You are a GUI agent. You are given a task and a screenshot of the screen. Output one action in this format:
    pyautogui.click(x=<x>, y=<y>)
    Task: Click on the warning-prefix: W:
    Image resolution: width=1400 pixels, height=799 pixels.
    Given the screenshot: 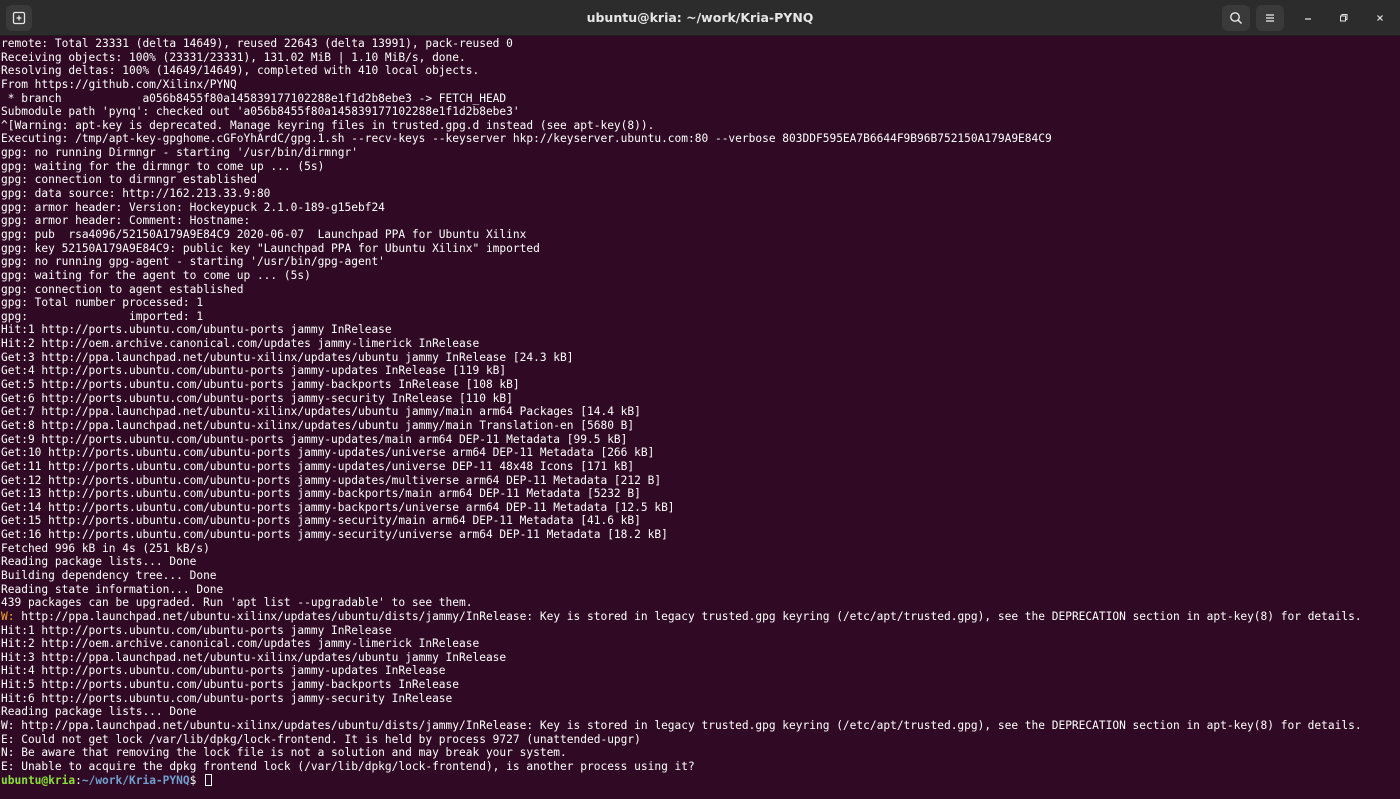 What is the action you would take?
    pyautogui.click(x=8, y=616)
    